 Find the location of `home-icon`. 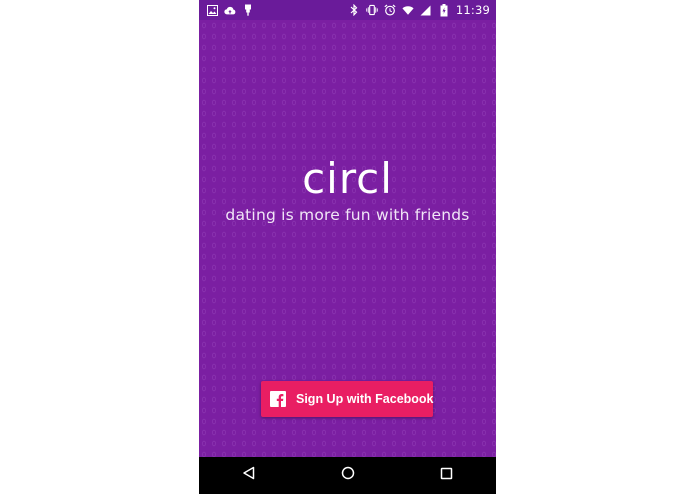

home-icon is located at coordinates (348, 475).